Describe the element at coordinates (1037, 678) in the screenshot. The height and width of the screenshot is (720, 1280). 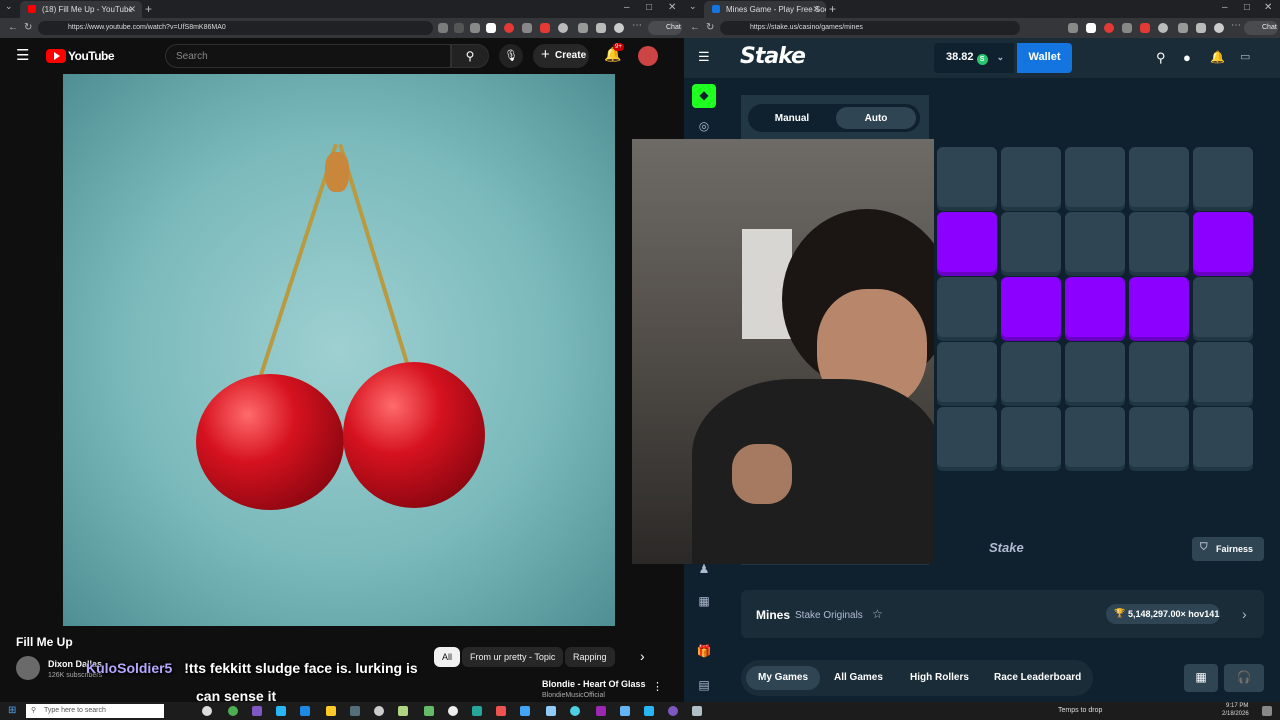
I see `tab-race-leaderboard: Race Leaderboard` at that location.